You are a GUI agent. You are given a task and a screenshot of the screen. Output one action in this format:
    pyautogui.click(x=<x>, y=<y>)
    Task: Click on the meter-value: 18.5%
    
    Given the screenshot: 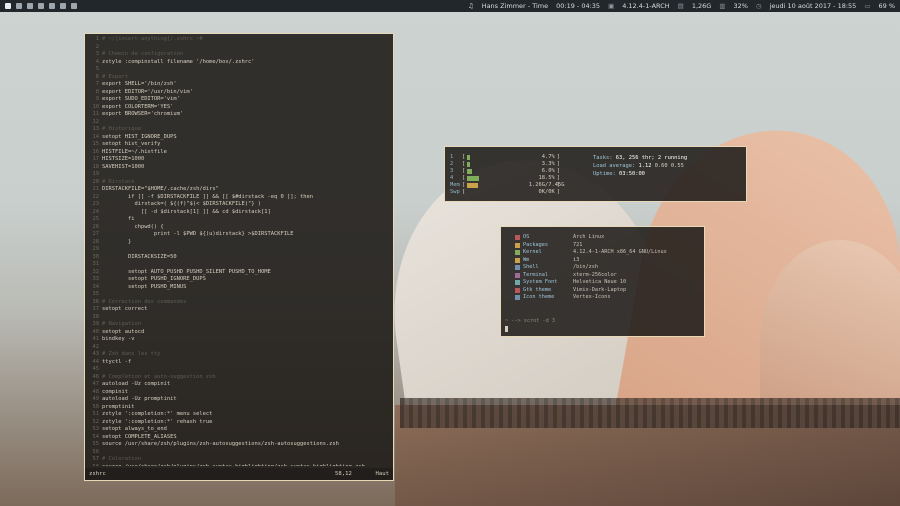 What is the action you would take?
    pyautogui.click(x=546, y=178)
    